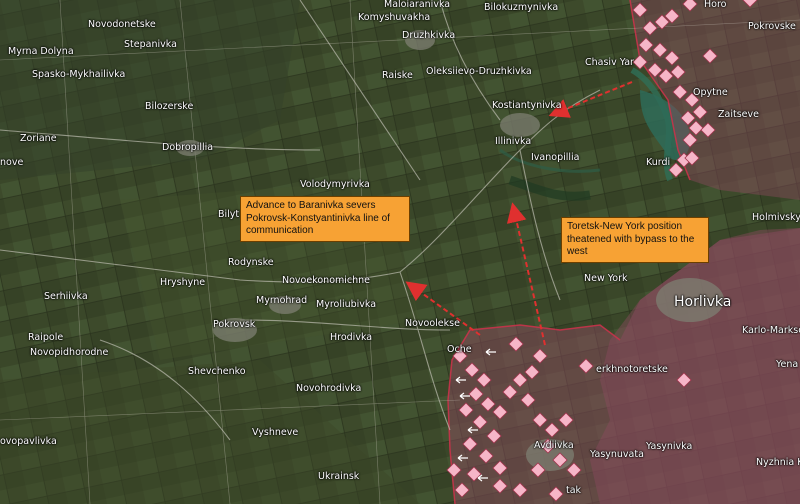 The width and height of the screenshot is (800, 504). Describe the element at coordinates (658, 162) in the screenshot. I see `place-kurdiumivka: Kurdi` at that location.